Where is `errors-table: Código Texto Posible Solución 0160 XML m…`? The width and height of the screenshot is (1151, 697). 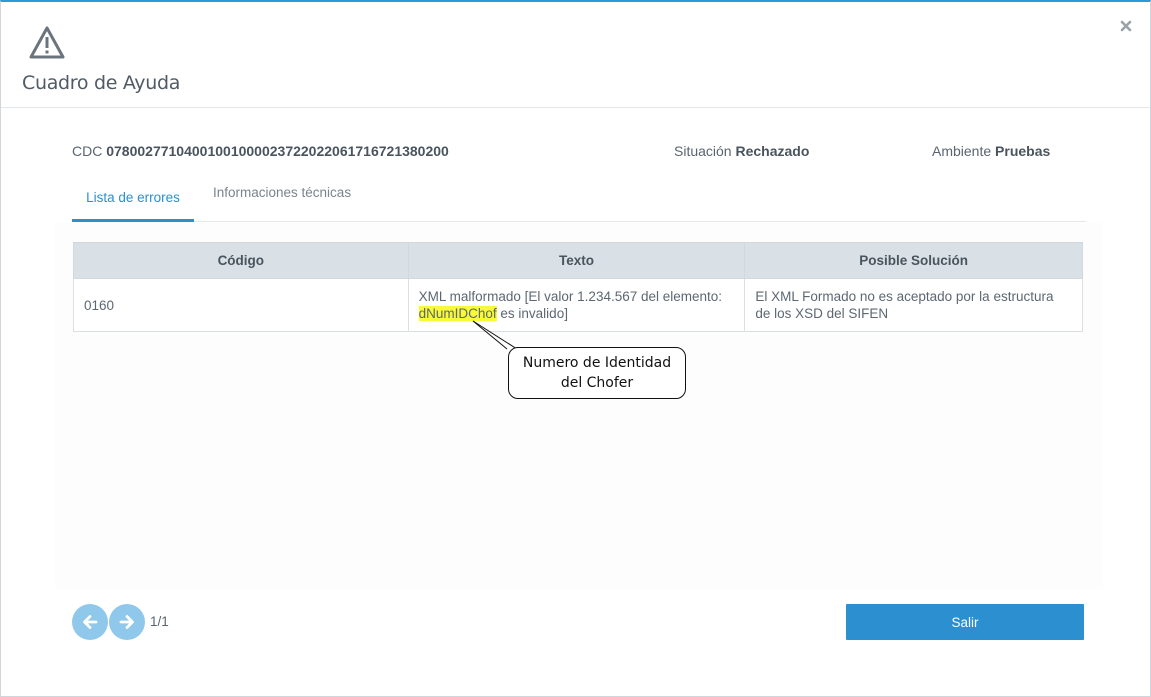 errors-table: Código Texto Posible Solución 0160 XML m… is located at coordinates (578, 287).